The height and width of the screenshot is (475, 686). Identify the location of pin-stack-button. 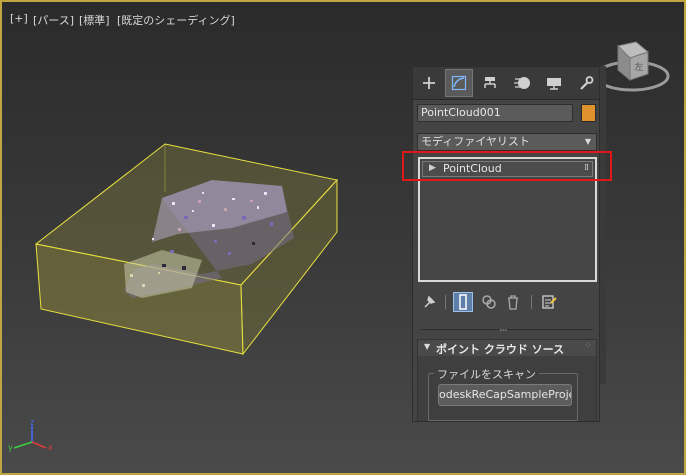
(429, 302).